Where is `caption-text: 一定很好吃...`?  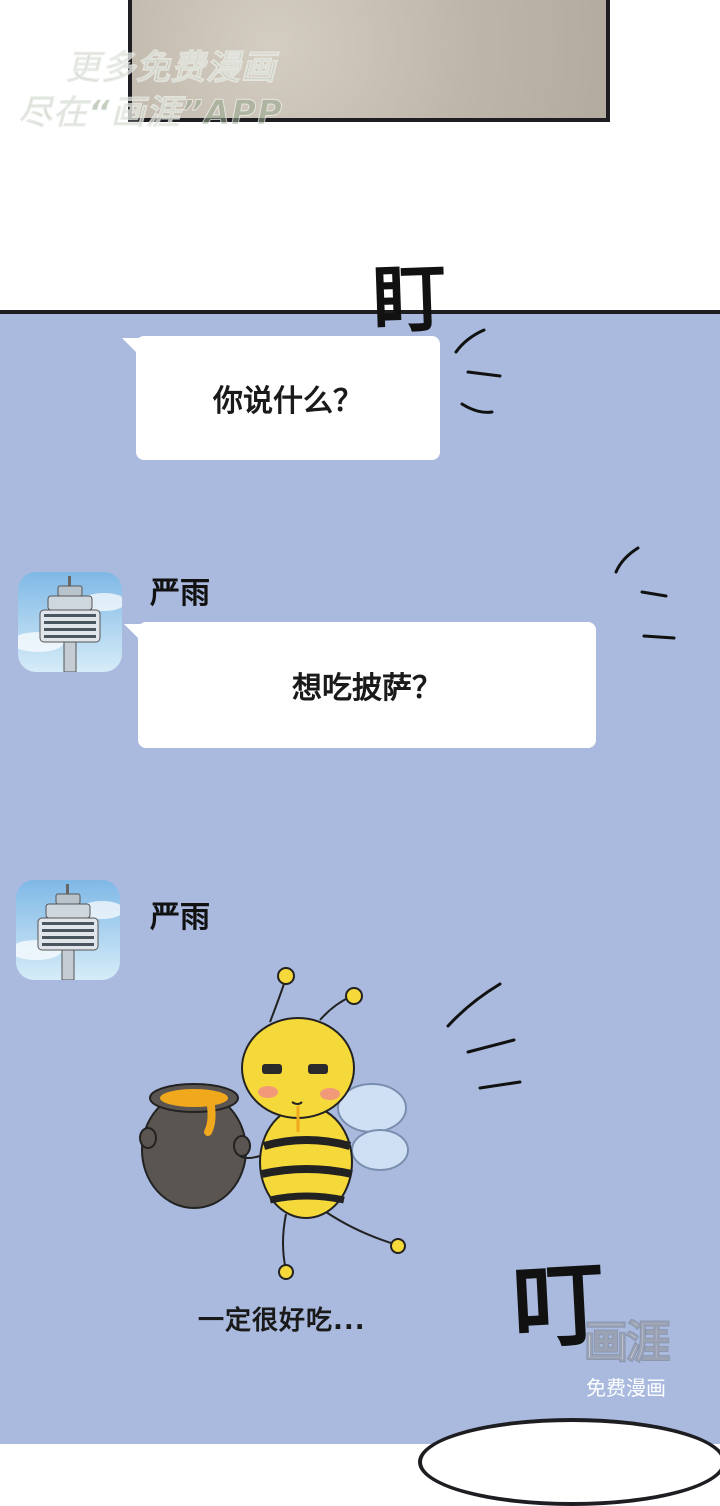
caption-text: 一定很好吃... is located at coordinates (282, 1321).